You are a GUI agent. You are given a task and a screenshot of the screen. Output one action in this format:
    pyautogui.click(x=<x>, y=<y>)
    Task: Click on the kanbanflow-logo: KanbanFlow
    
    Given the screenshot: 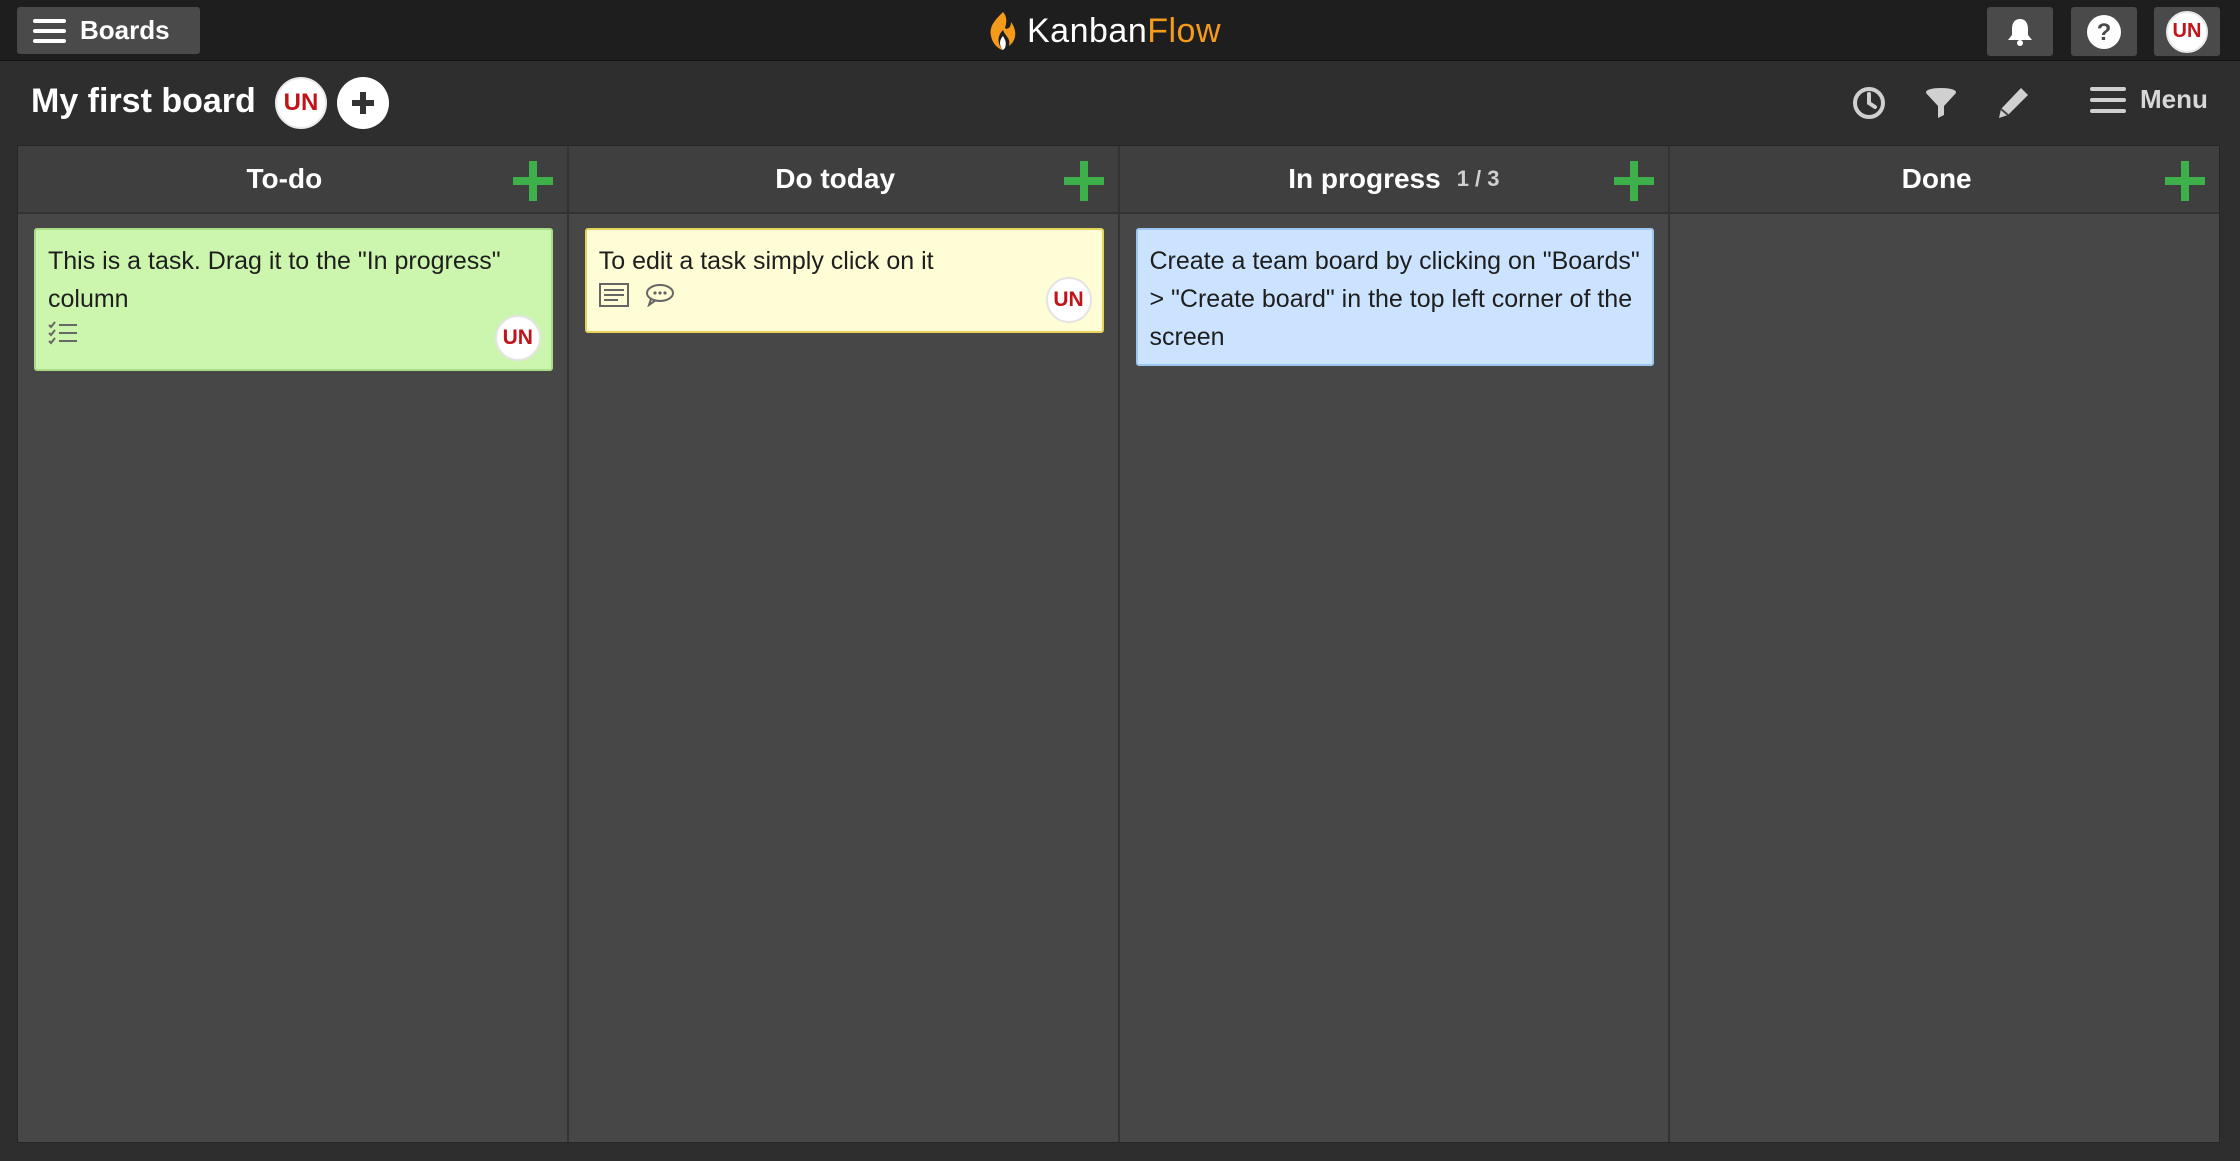 What is the action you would take?
    pyautogui.click(x=1103, y=31)
    